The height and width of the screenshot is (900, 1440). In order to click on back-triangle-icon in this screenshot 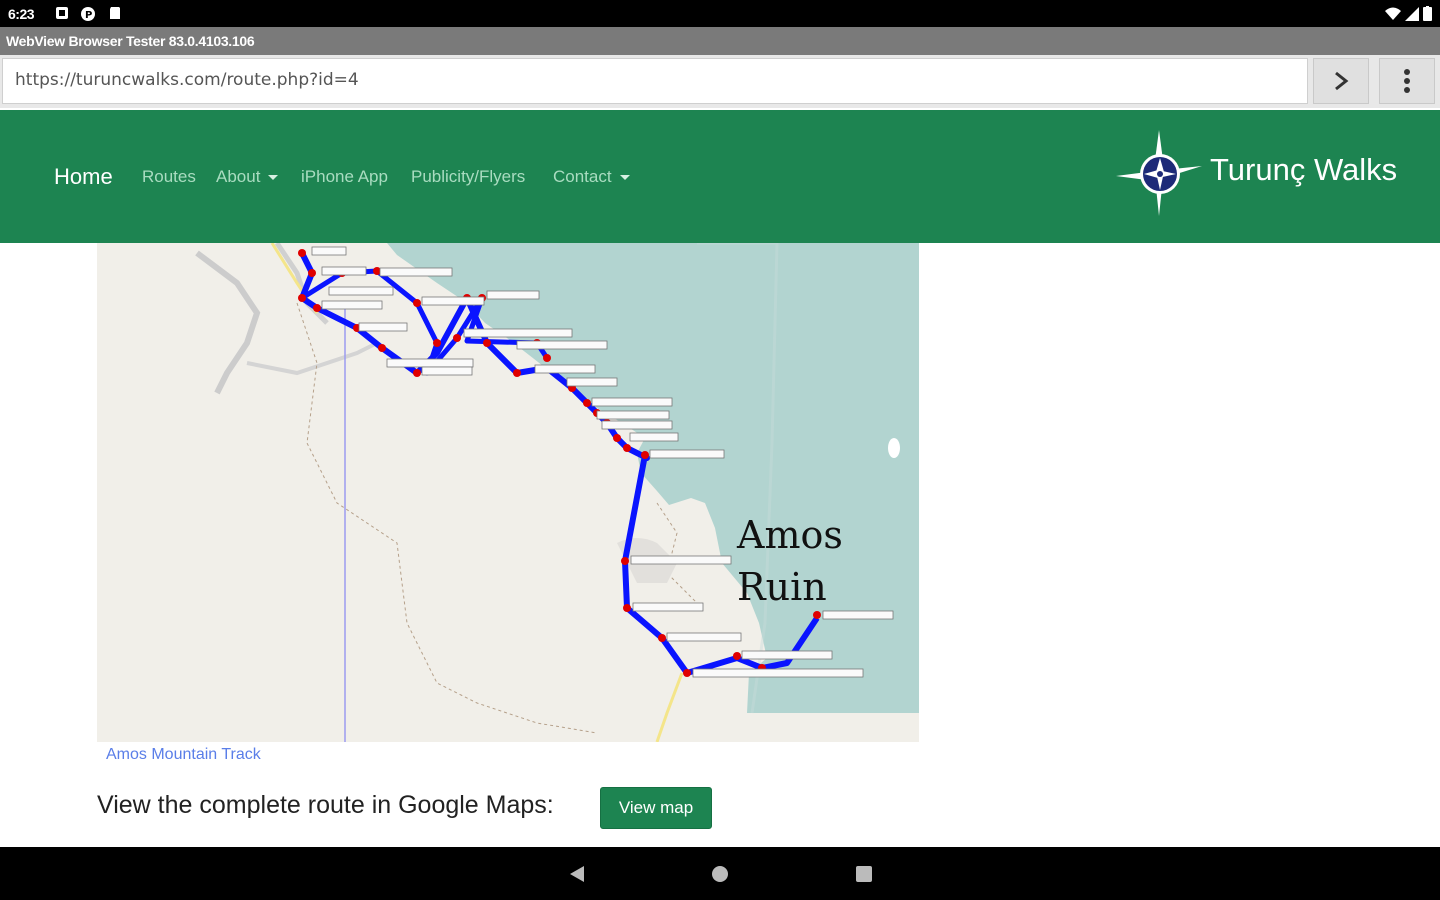, I will do `click(577, 874)`.